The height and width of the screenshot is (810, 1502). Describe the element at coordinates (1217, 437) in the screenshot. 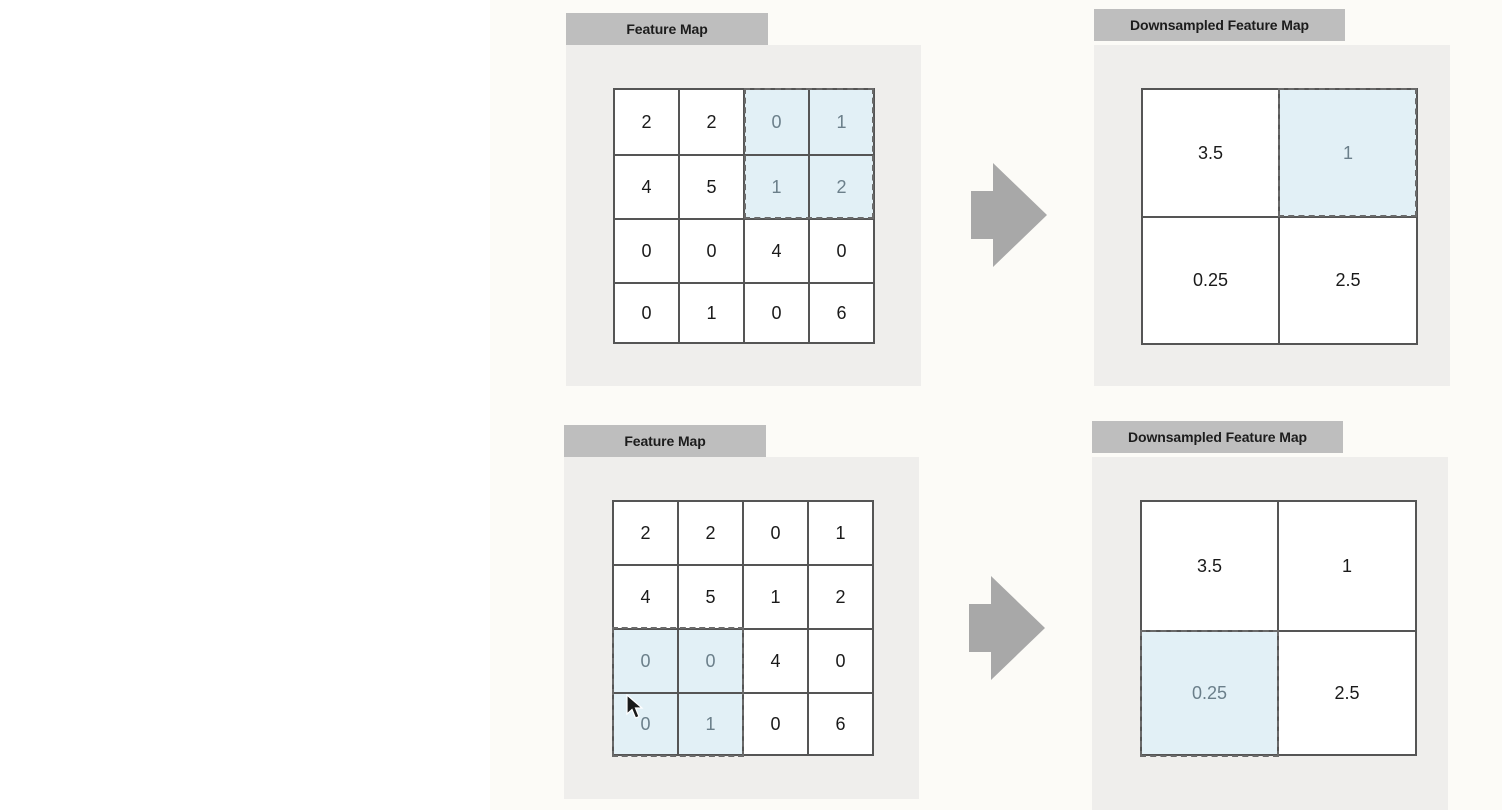

I see `downsampled-map-title-2: Downsampled Feature Map` at that location.